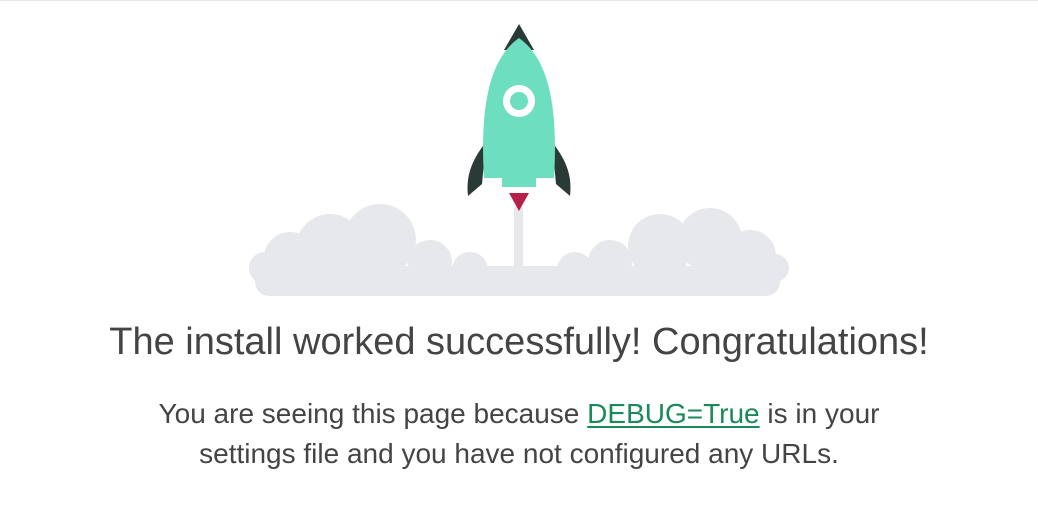  What do you see at coordinates (519, 117) in the screenshot?
I see `rocket-icon` at bounding box center [519, 117].